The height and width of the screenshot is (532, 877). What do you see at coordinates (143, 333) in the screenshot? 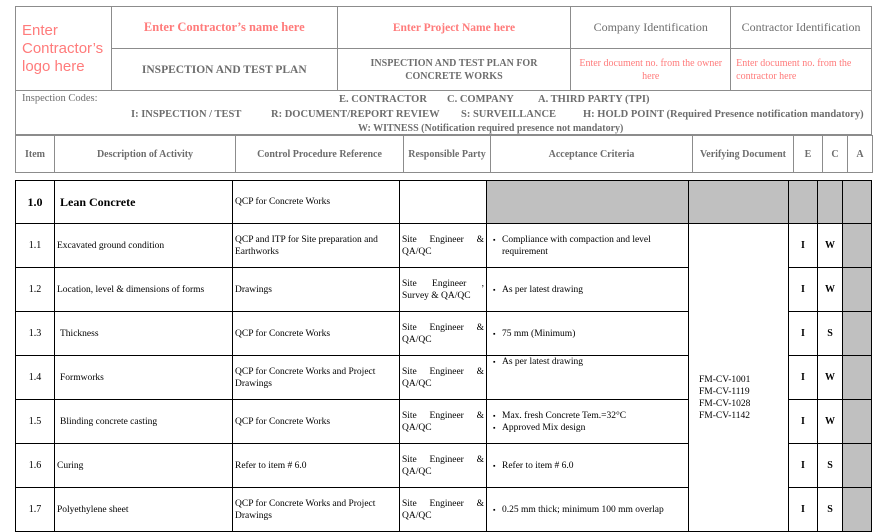
I see `row-activity: Thickness` at bounding box center [143, 333].